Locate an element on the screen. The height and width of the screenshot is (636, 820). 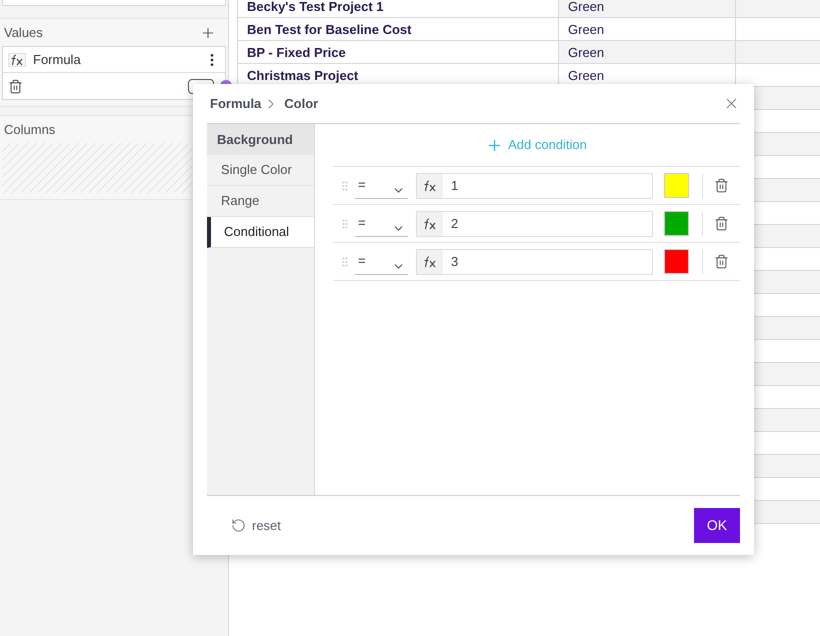
section-title: Columns is located at coordinates (30, 129).